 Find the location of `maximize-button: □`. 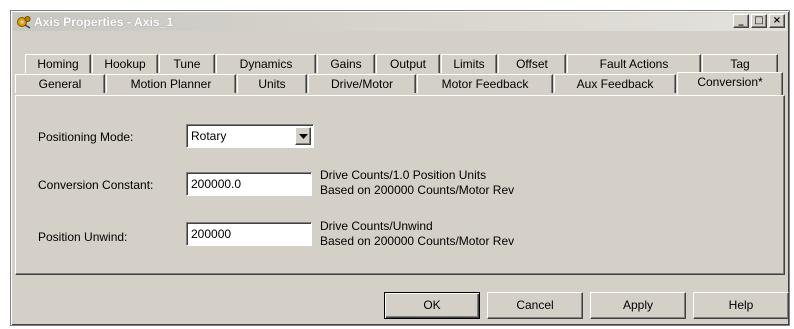

maximize-button: □ is located at coordinates (759, 21).